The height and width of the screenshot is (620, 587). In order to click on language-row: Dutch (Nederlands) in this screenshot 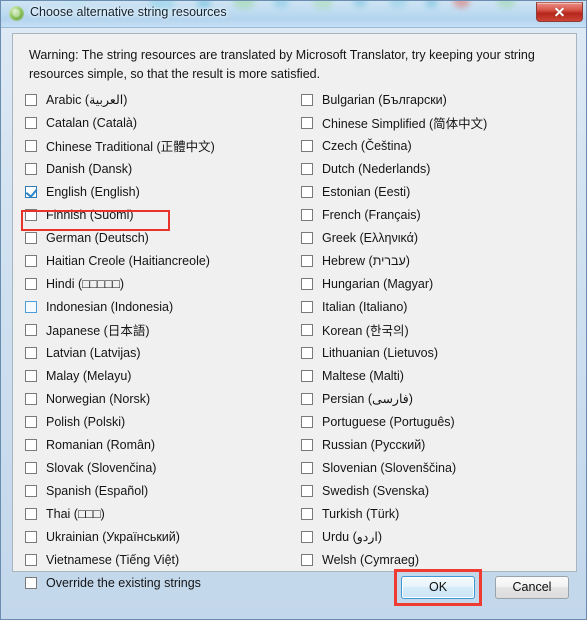, I will do `click(394, 168)`.